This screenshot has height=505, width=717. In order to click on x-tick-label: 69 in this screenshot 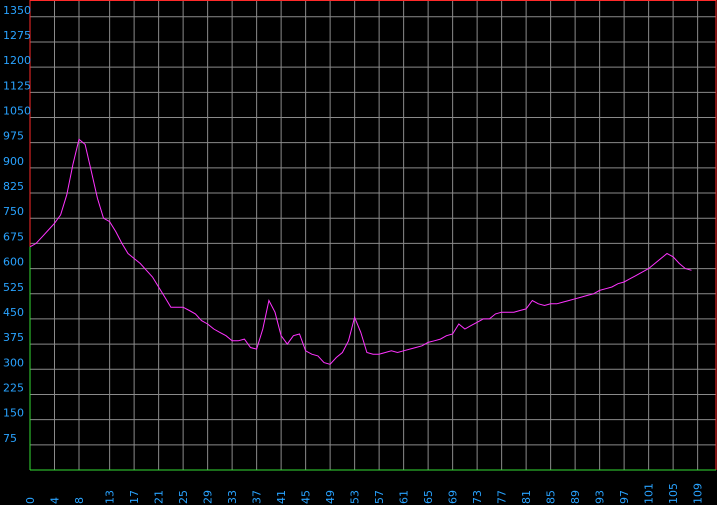, I will do `click(453, 497)`.